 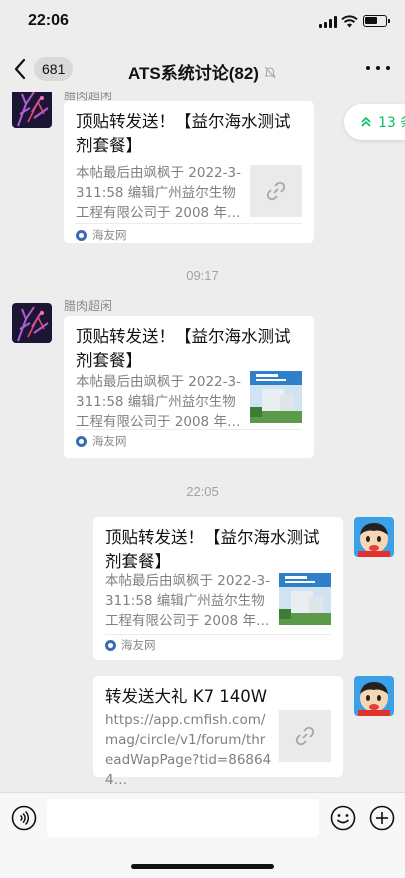 What do you see at coordinates (343, 818) in the screenshot?
I see `emoji-icon` at bounding box center [343, 818].